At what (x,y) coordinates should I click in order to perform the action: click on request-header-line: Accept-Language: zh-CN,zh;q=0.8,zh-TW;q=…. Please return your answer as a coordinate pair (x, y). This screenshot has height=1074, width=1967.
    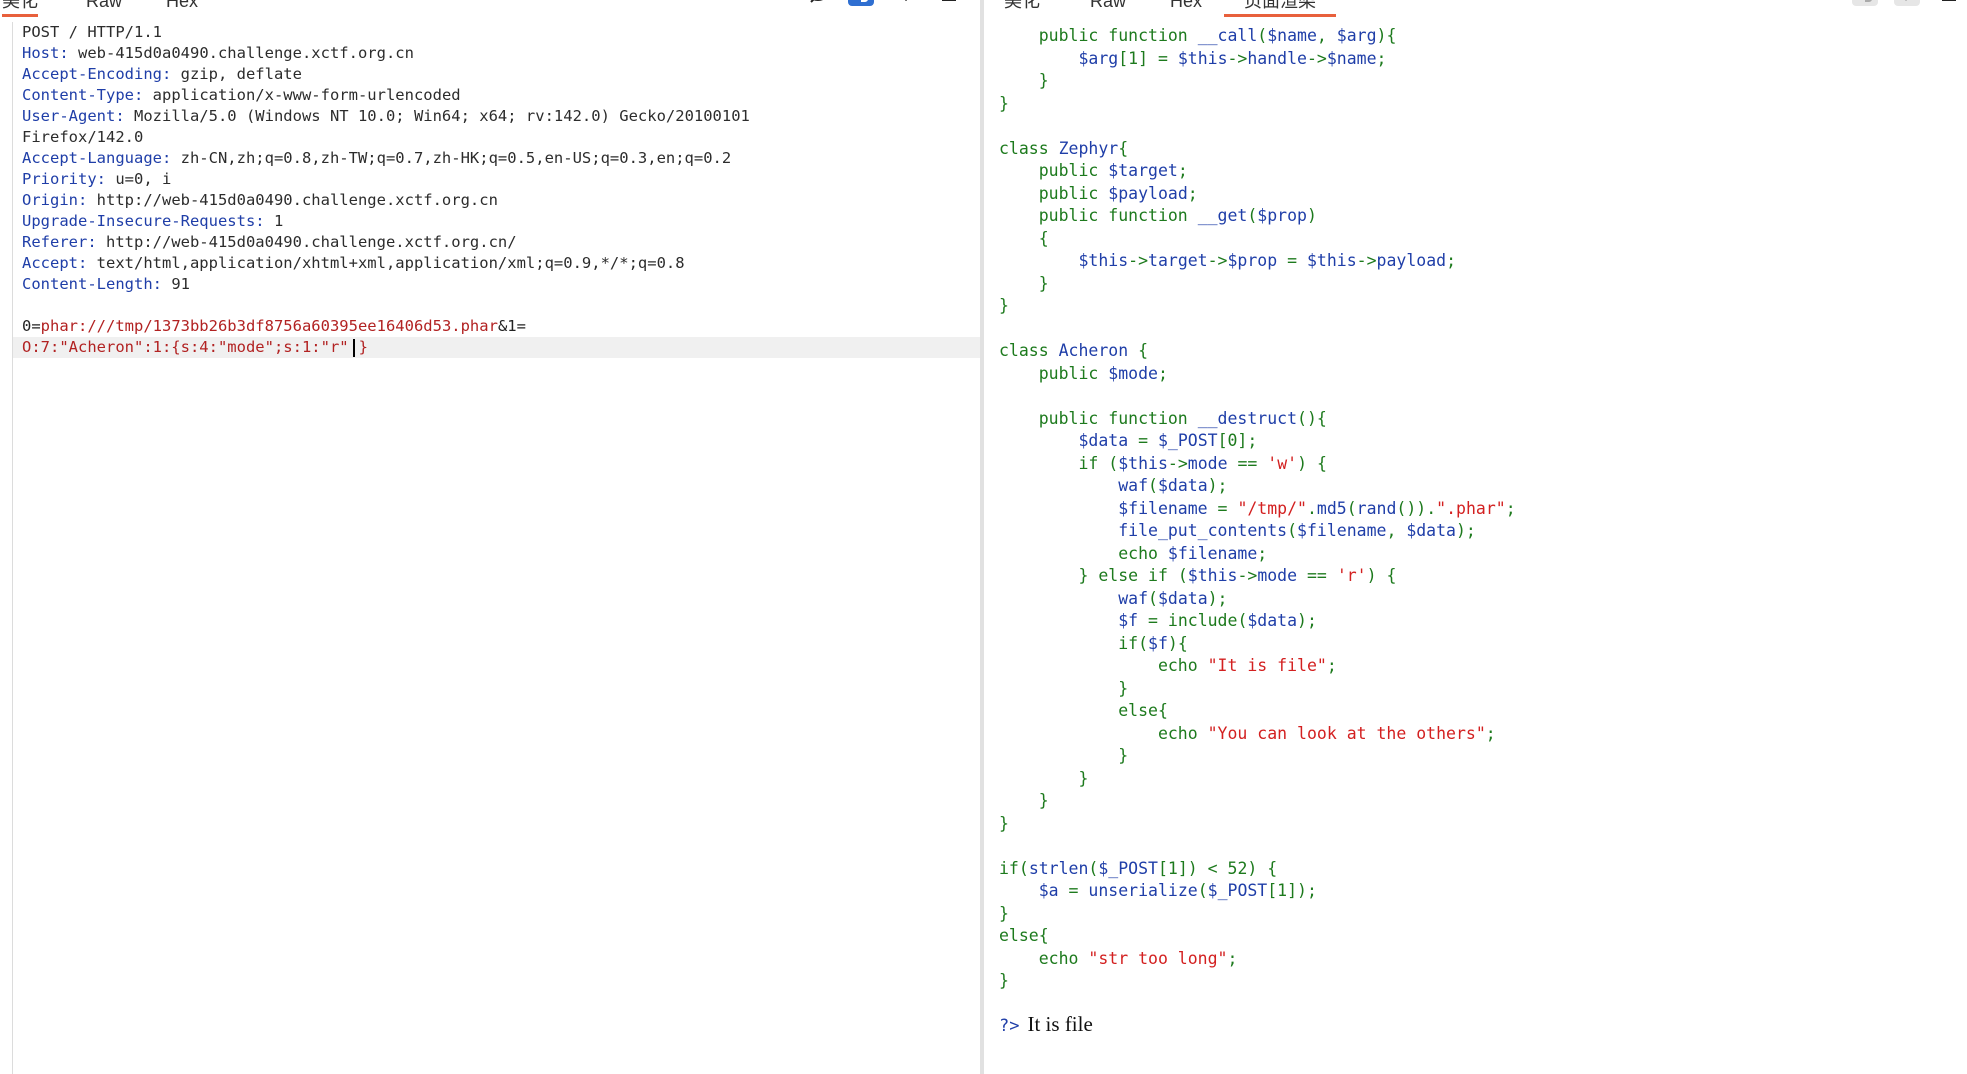
    Looking at the image, I should click on (496, 158).